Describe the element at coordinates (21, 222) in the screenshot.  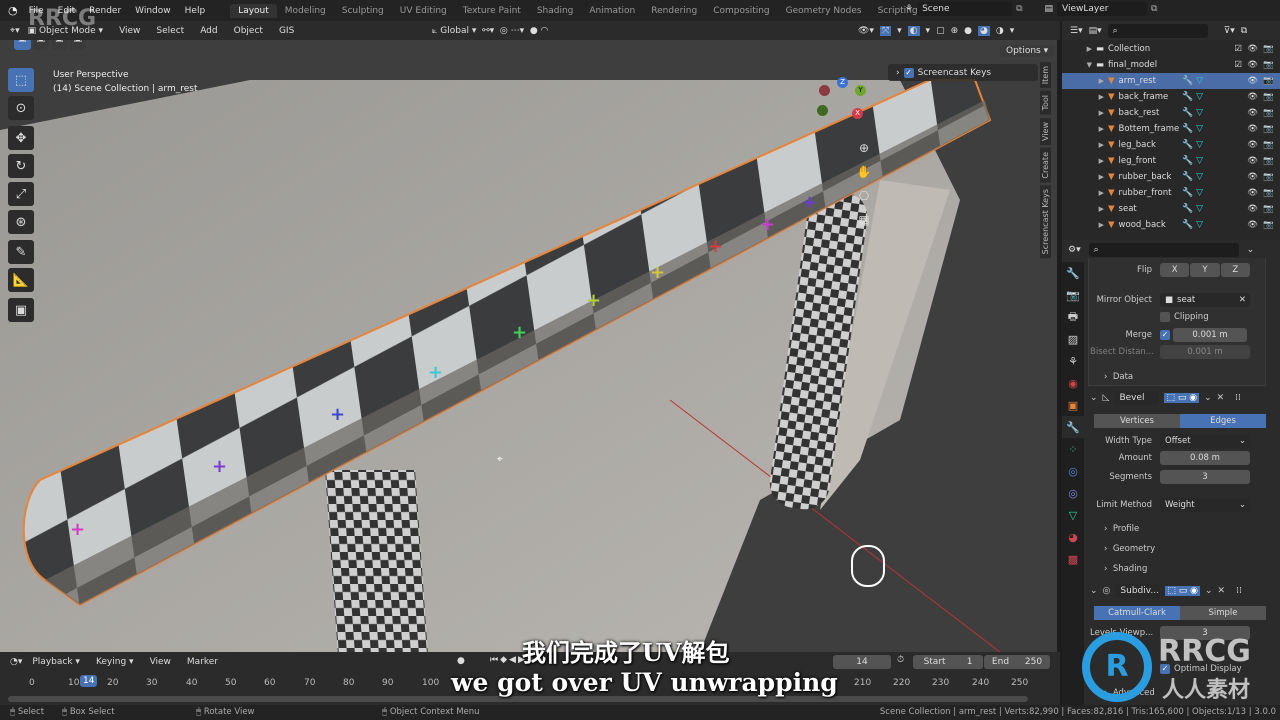
I see `transform-tool-icon: ⊛` at that location.